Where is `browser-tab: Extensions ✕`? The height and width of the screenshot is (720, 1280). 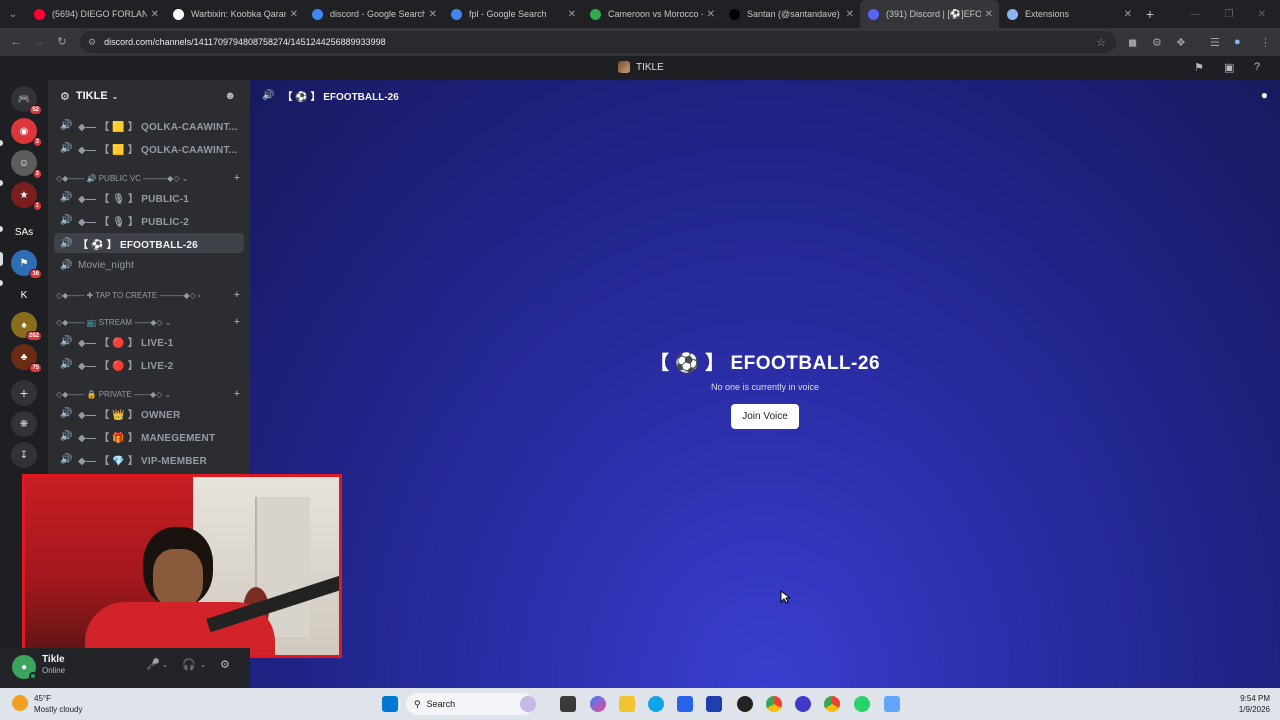 browser-tab: Extensions ✕ is located at coordinates (1068, 14).